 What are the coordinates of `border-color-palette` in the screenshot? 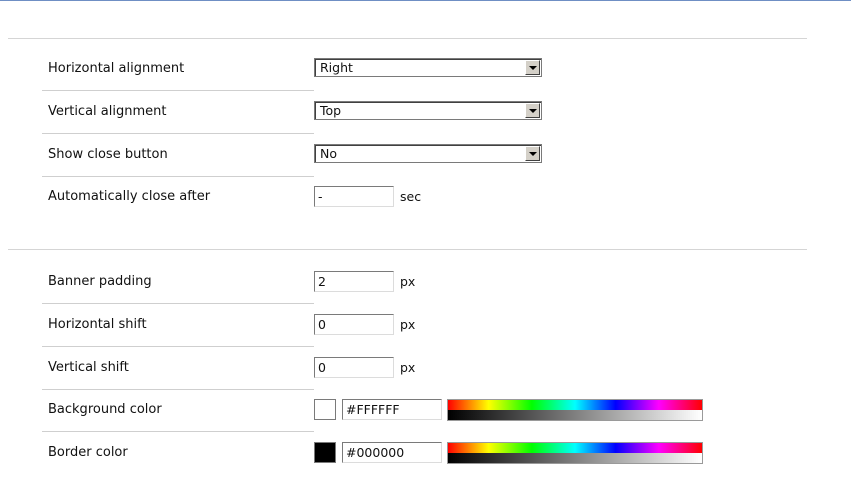 It's located at (575, 453).